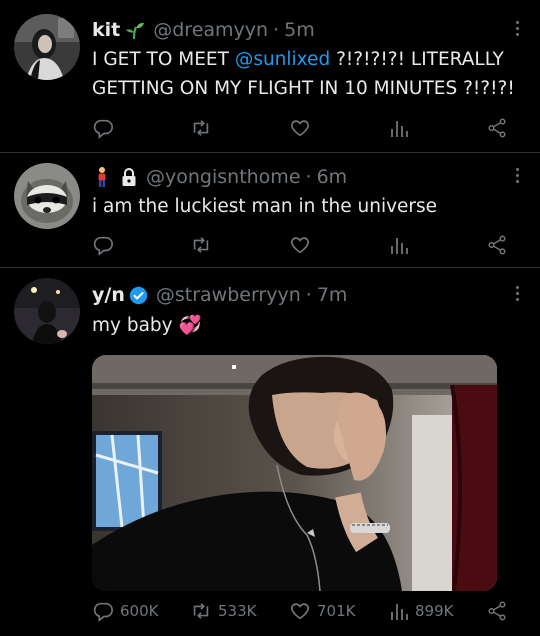 This screenshot has width=540, height=636. What do you see at coordinates (139, 611) in the screenshot?
I see `reply-count: 600K` at bounding box center [139, 611].